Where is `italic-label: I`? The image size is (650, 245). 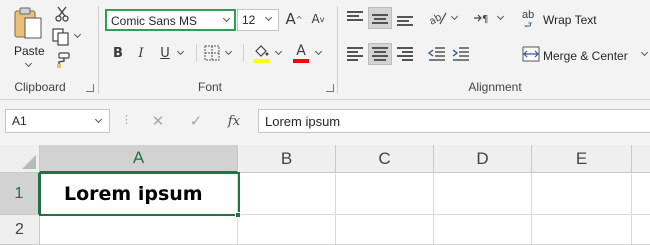
italic-label: I is located at coordinates (141, 53).